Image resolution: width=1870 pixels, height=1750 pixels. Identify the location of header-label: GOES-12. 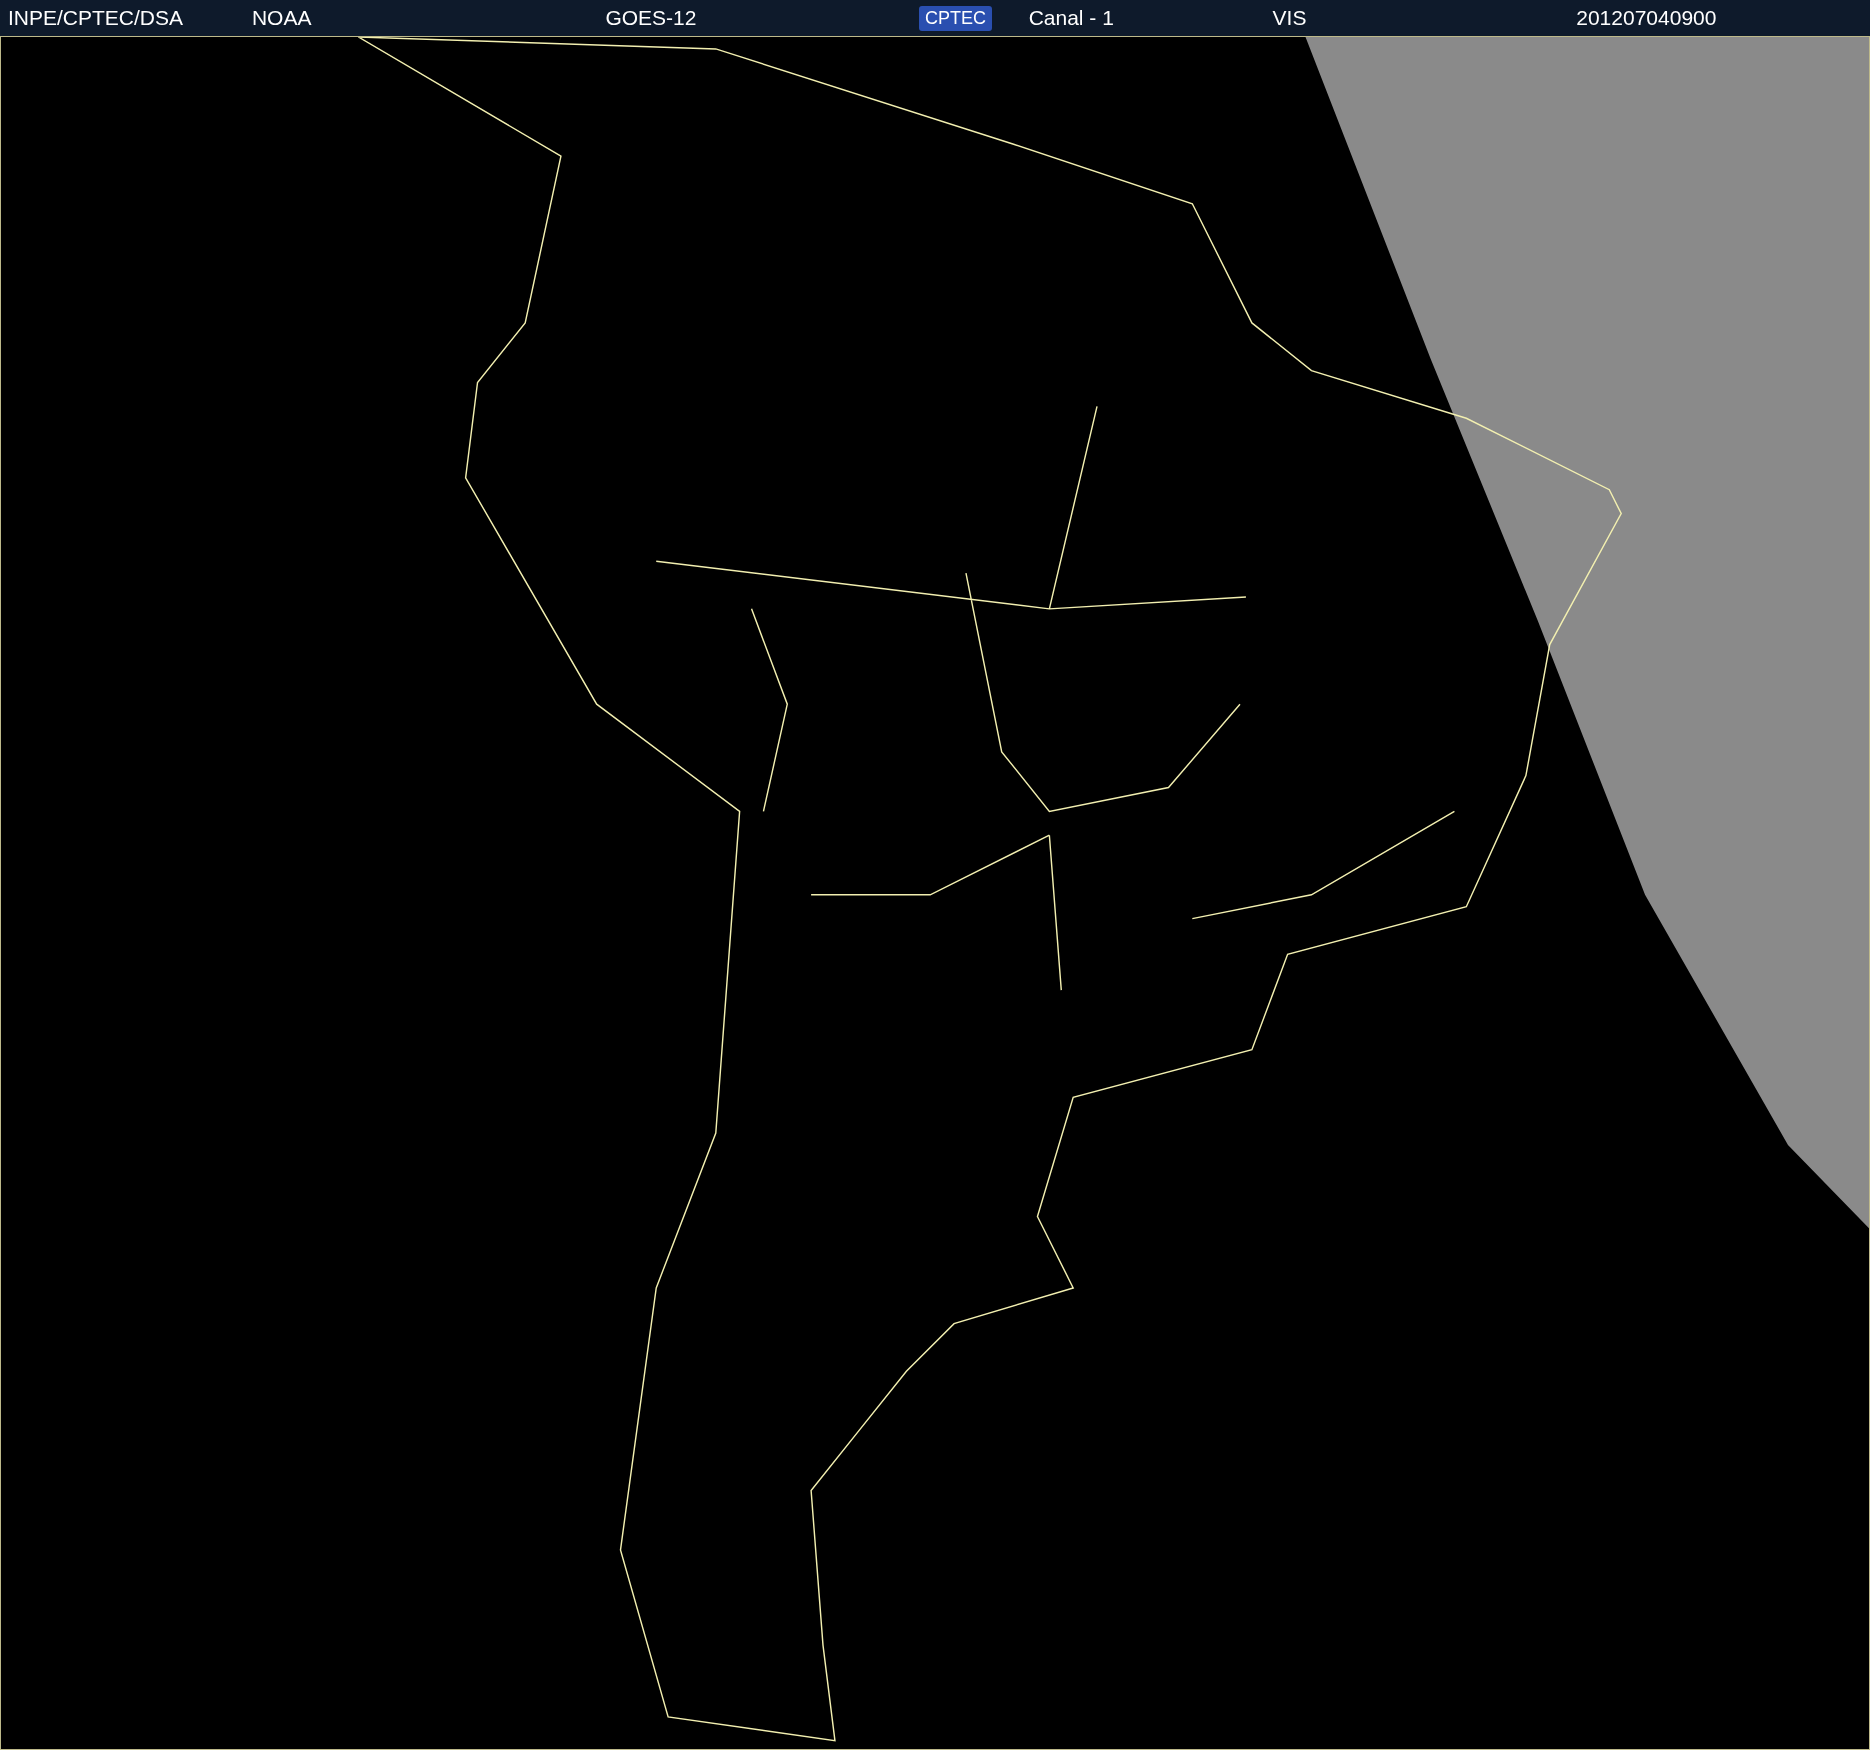
(651, 18).